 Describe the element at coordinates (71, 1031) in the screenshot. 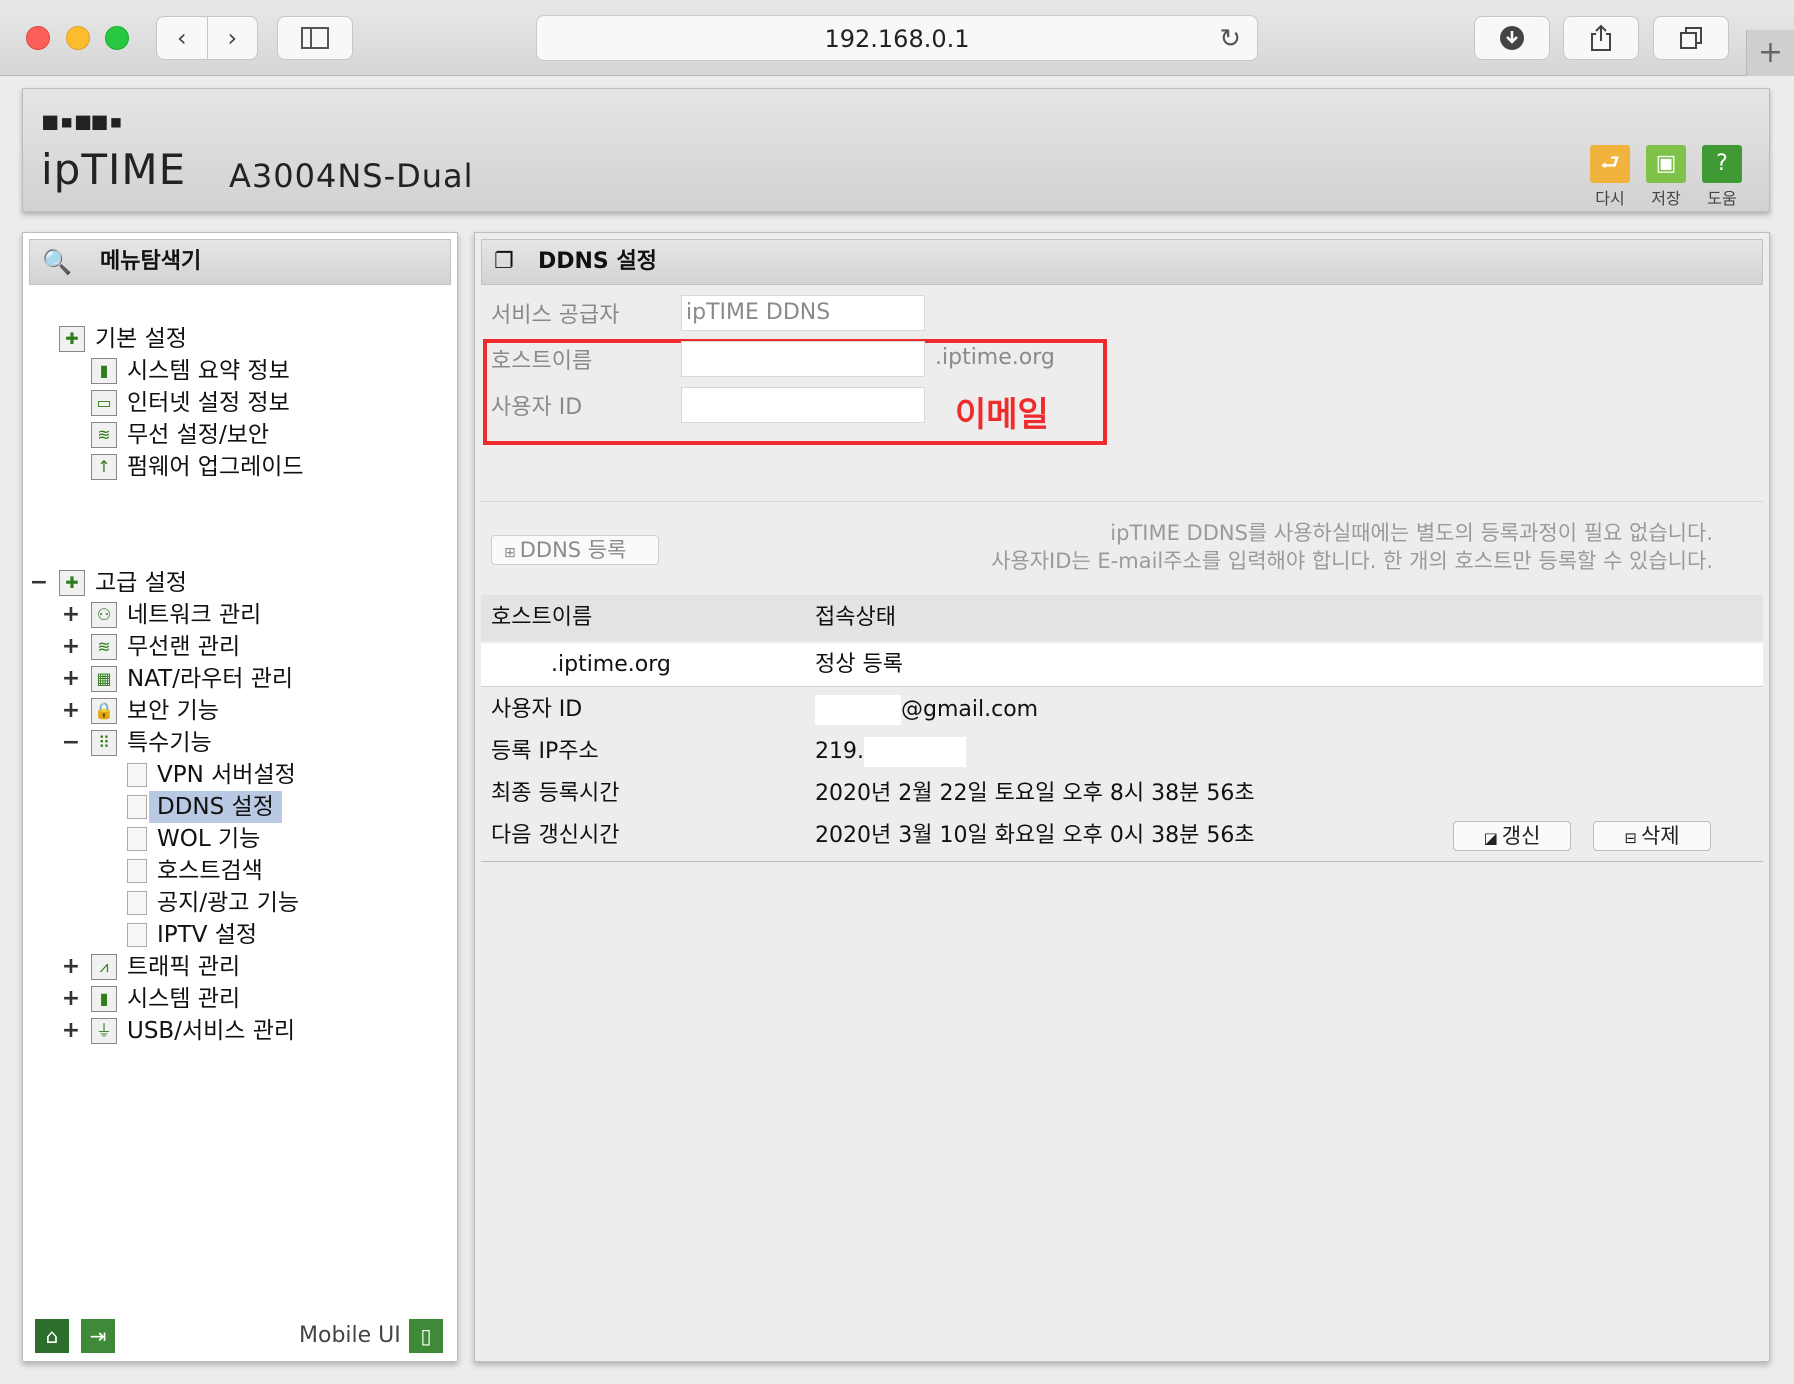

I see `expand-usb-icon: +` at that location.